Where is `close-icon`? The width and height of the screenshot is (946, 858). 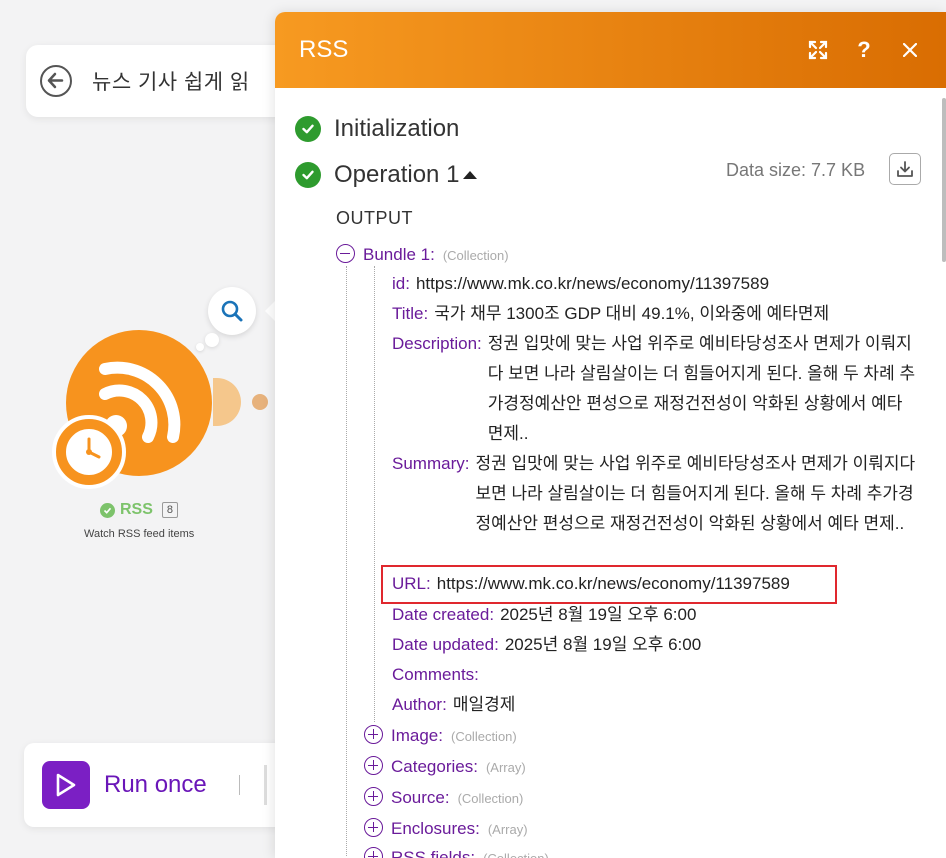
close-icon is located at coordinates (910, 50).